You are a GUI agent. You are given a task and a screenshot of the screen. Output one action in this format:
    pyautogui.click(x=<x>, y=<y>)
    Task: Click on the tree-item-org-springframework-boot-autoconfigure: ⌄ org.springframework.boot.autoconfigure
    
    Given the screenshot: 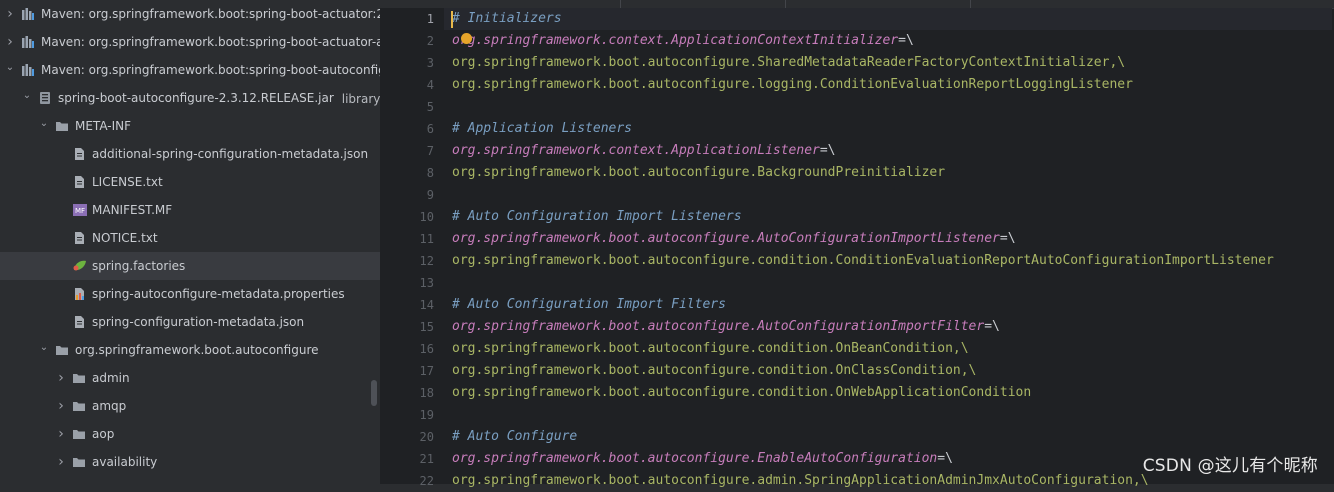 What is the action you would take?
    pyautogui.click(x=190, y=350)
    